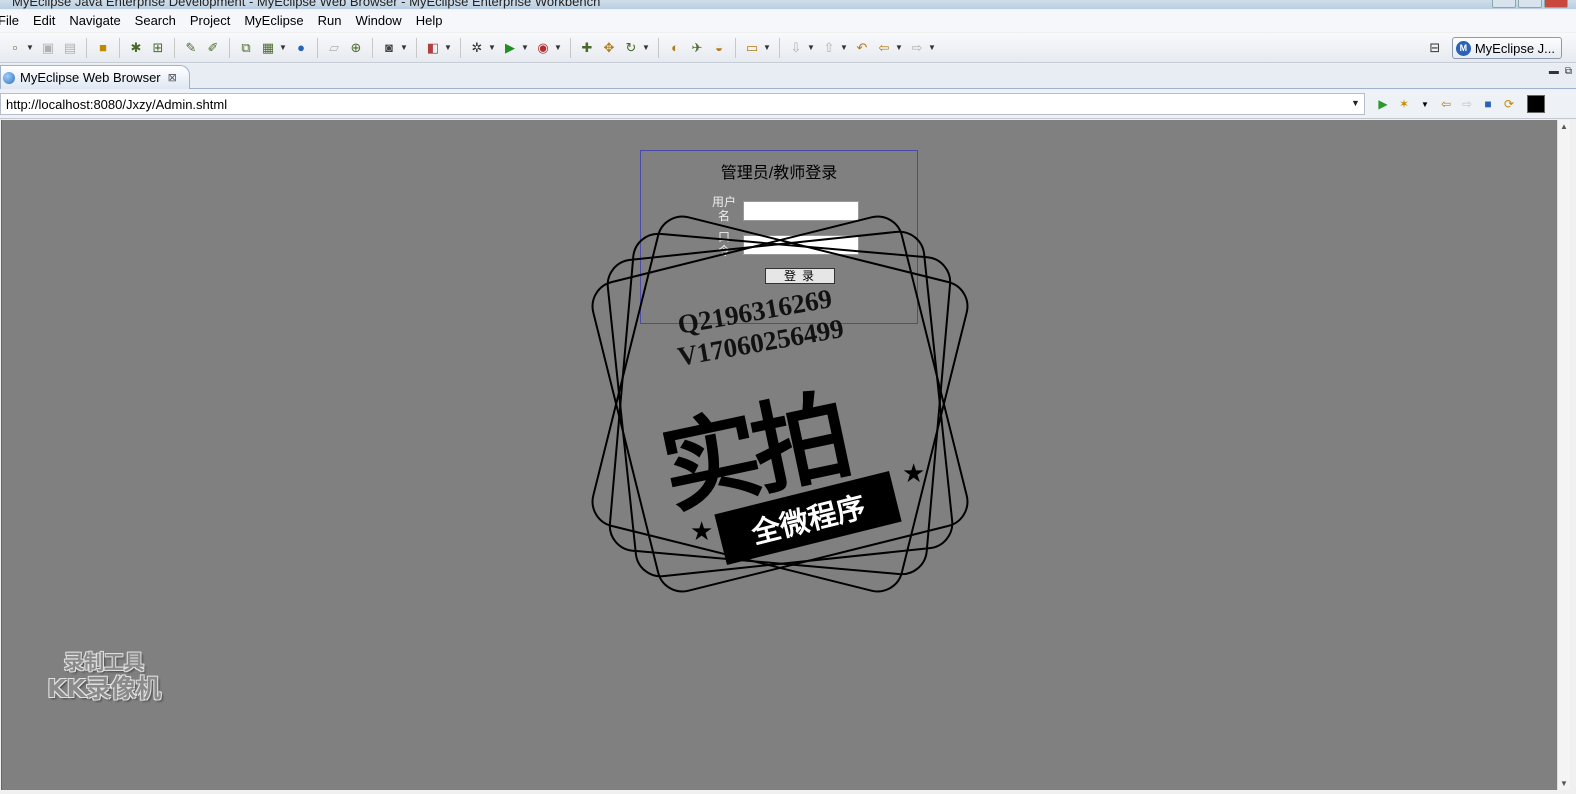 The height and width of the screenshot is (794, 1576). Describe the element at coordinates (788, 76) in the screenshot. I see `editor-tab-row: MyEclipse Web Browser ⊠ ▬ ⧉` at that location.